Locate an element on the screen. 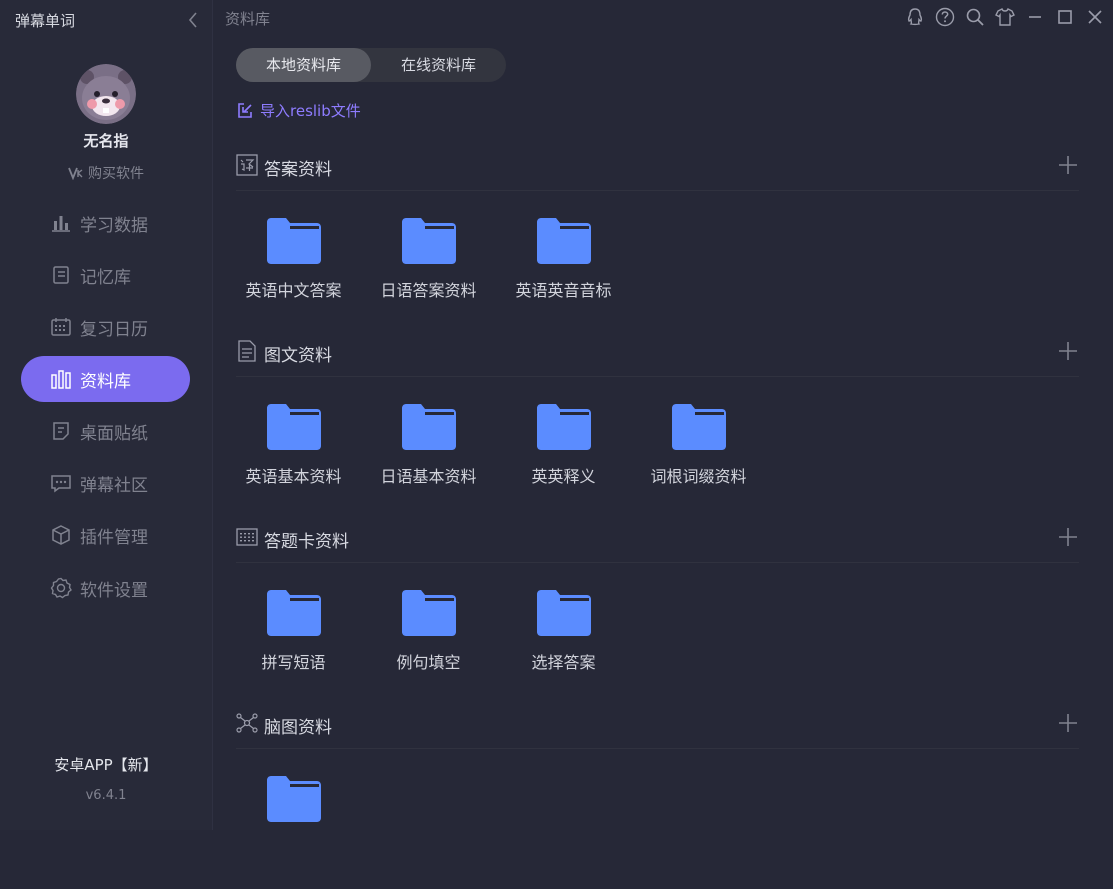 Image resolution: width=1113 pixels, height=889 pixels. folder-label: 英语英音音标 is located at coordinates (563, 290).